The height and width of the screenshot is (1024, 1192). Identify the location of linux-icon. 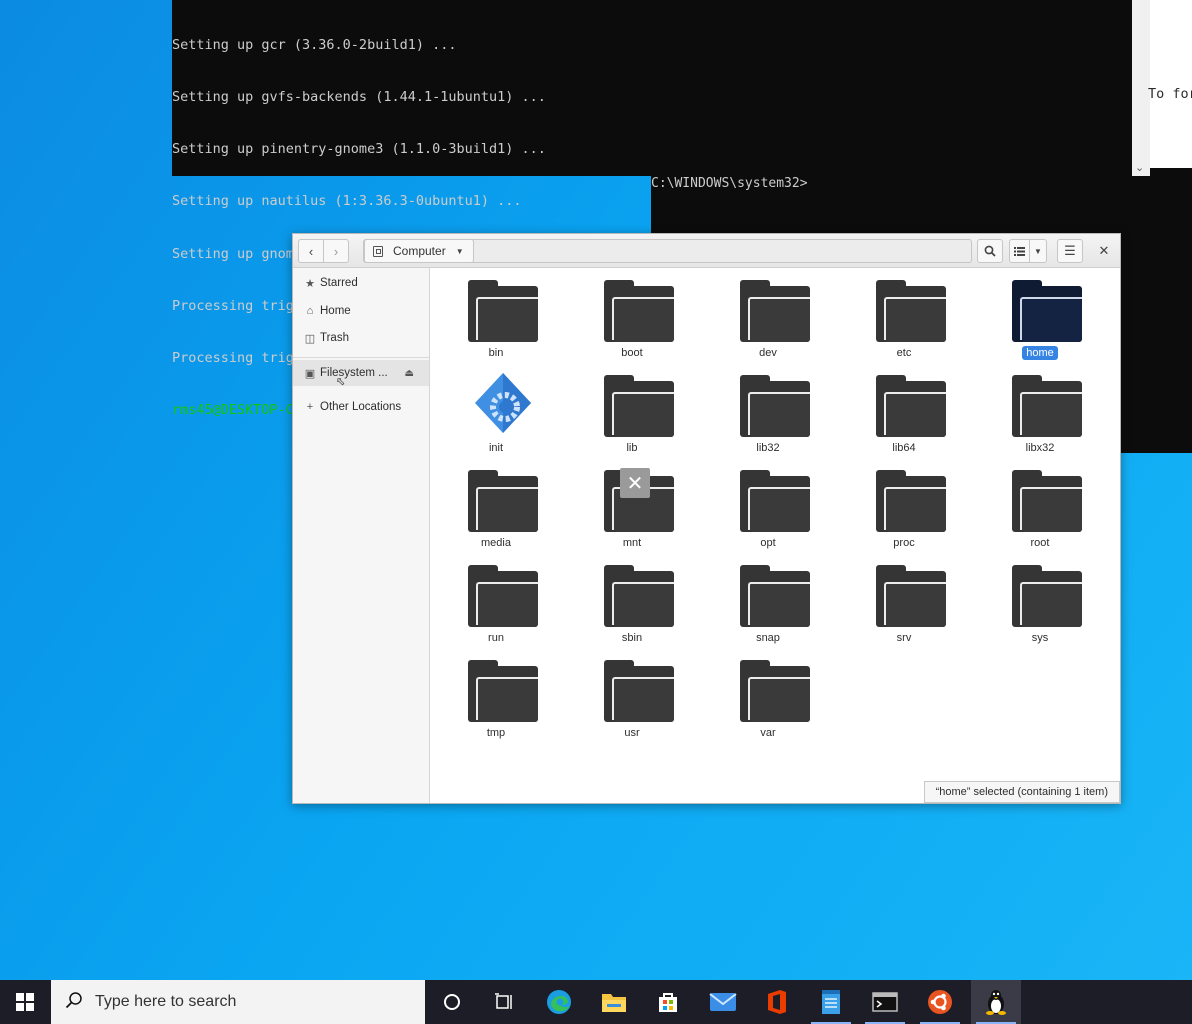
(996, 1002).